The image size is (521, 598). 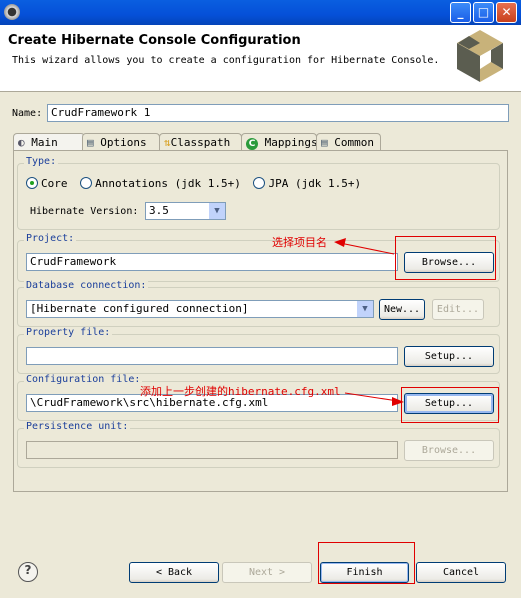 What do you see at coordinates (461, 572) in the screenshot?
I see `cancel-button: Cancel` at bounding box center [461, 572].